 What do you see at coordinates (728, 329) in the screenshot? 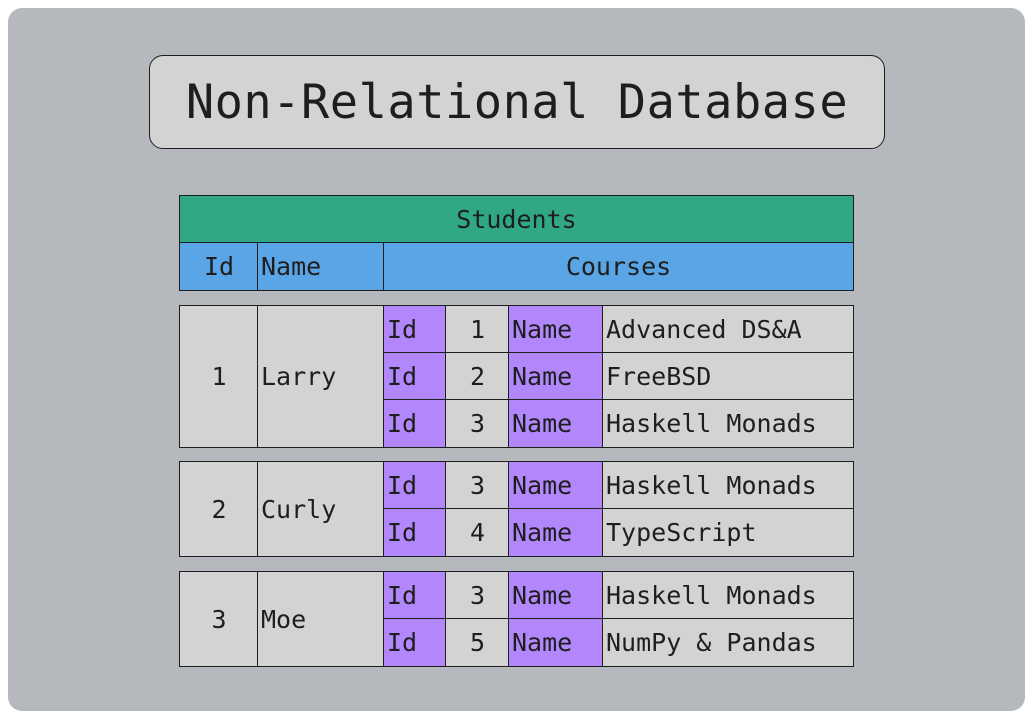
I see `course-name-value: Advanced DS&A` at bounding box center [728, 329].